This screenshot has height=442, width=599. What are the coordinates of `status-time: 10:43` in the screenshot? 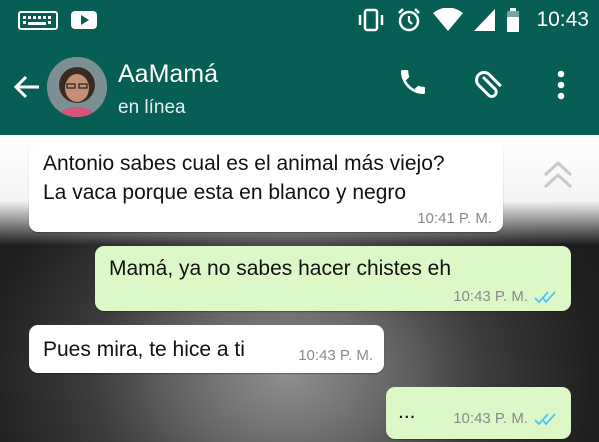 It's located at (562, 19).